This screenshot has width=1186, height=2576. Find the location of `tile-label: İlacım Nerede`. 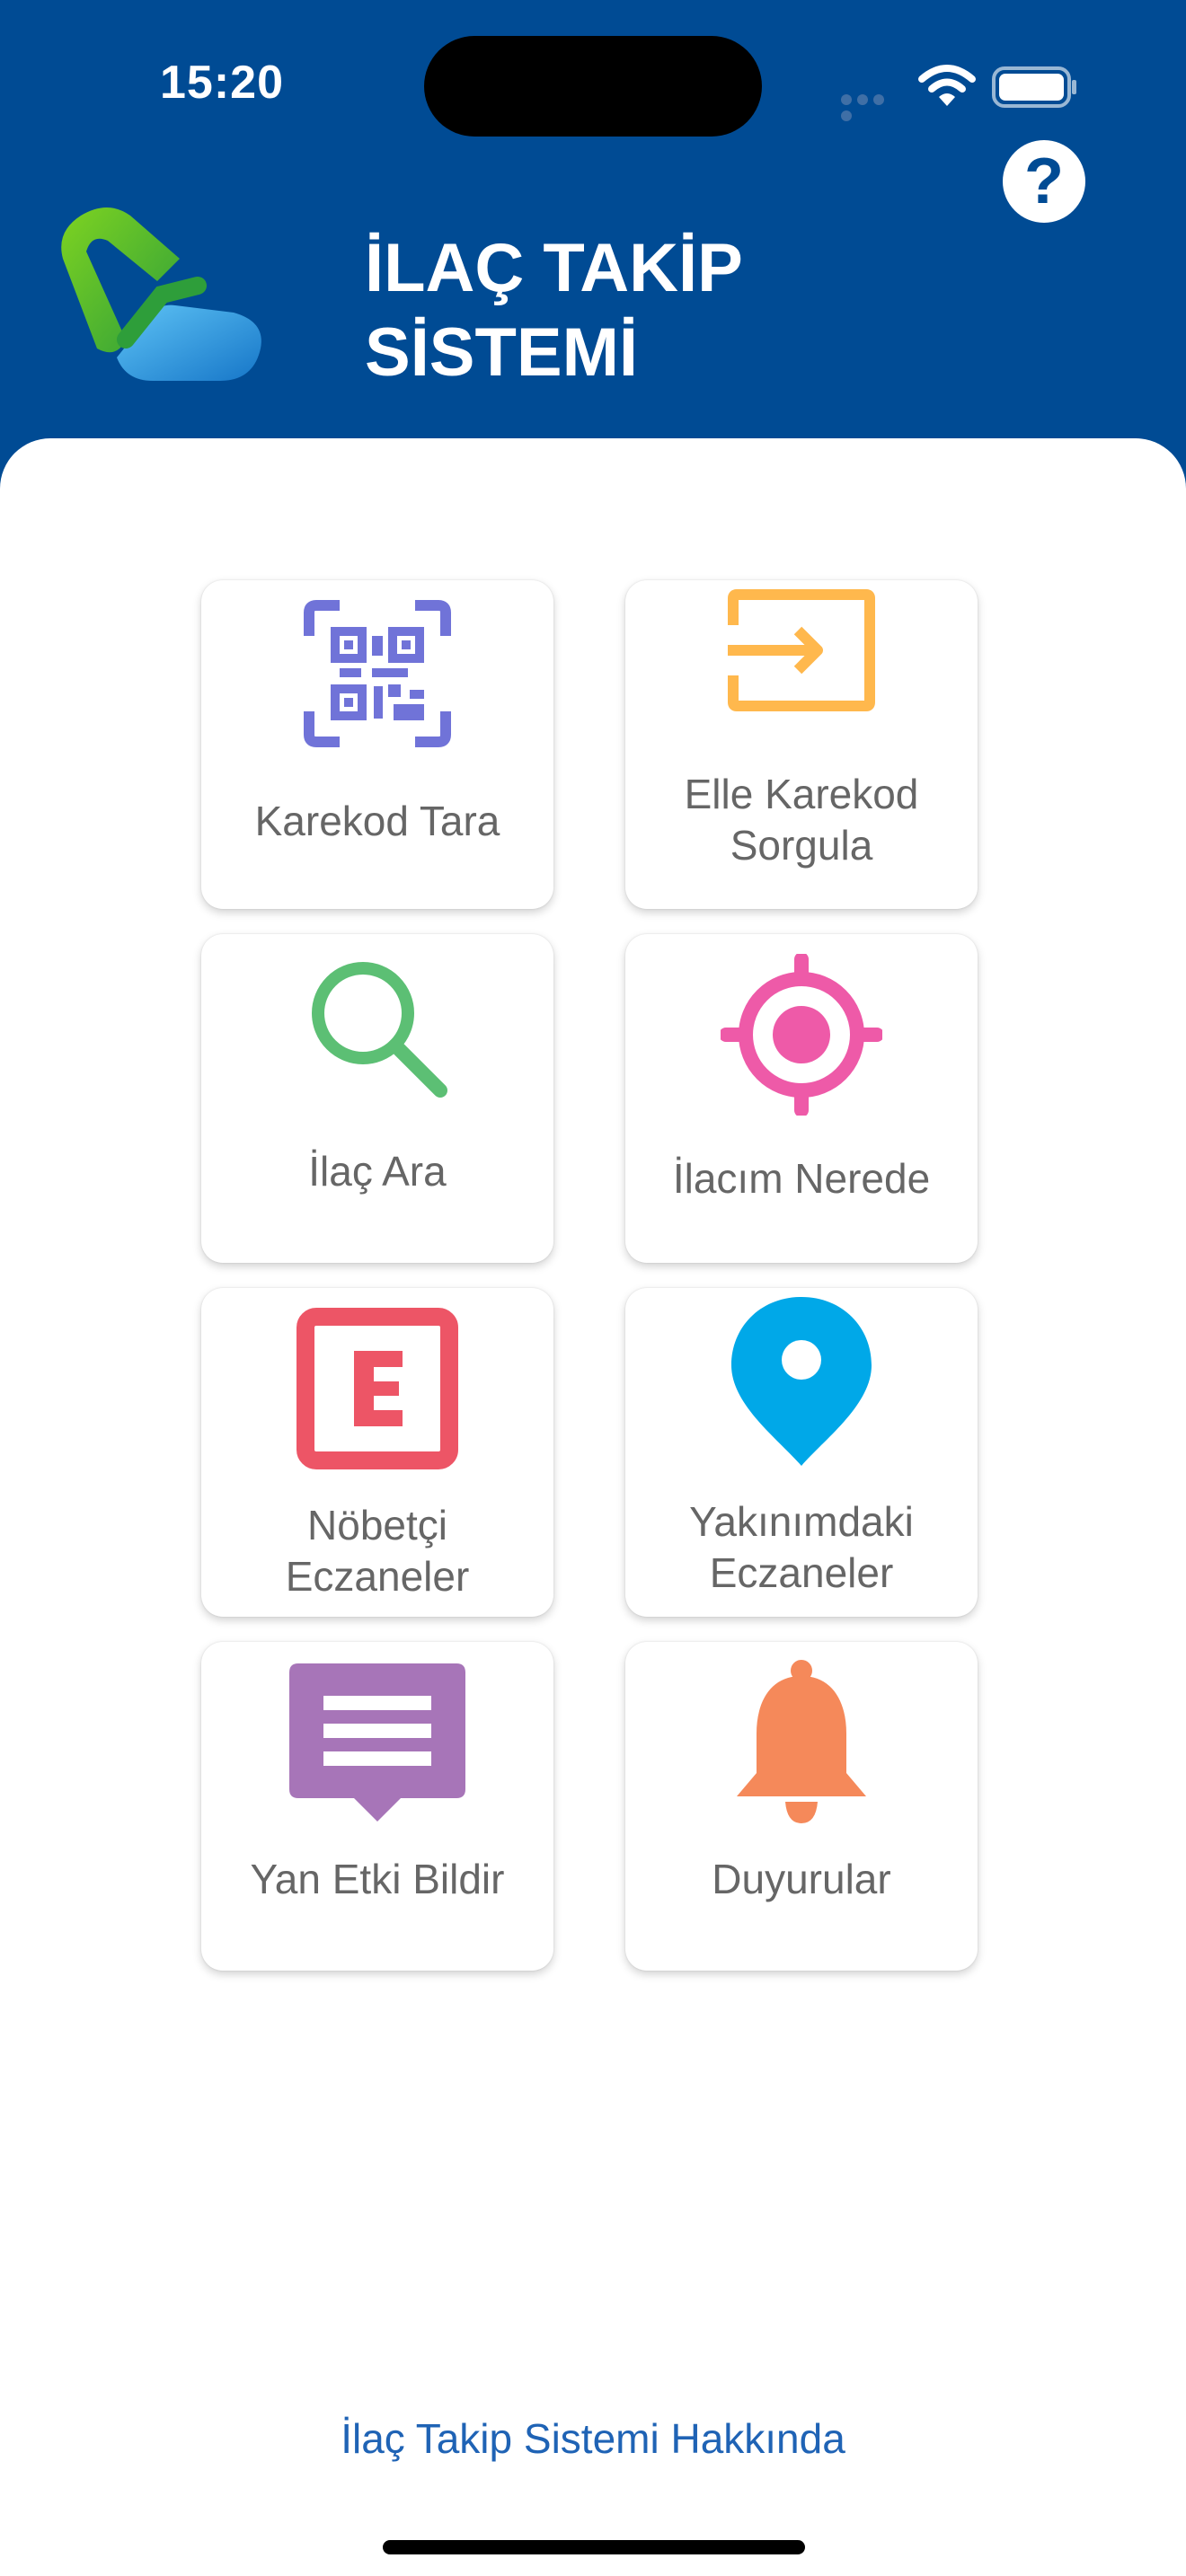

tile-label: İlacım Nerede is located at coordinates (801, 1178).